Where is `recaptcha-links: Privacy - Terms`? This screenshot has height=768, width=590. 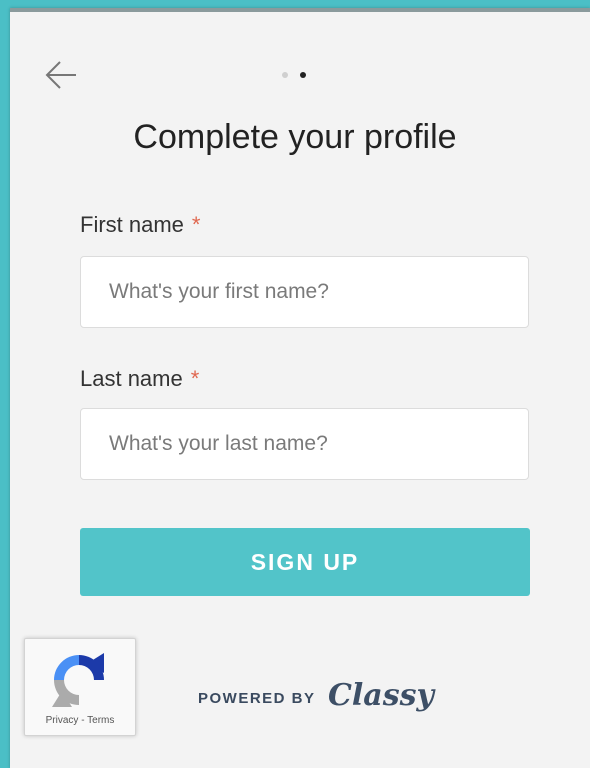
recaptcha-links: Privacy - Terms is located at coordinates (80, 720).